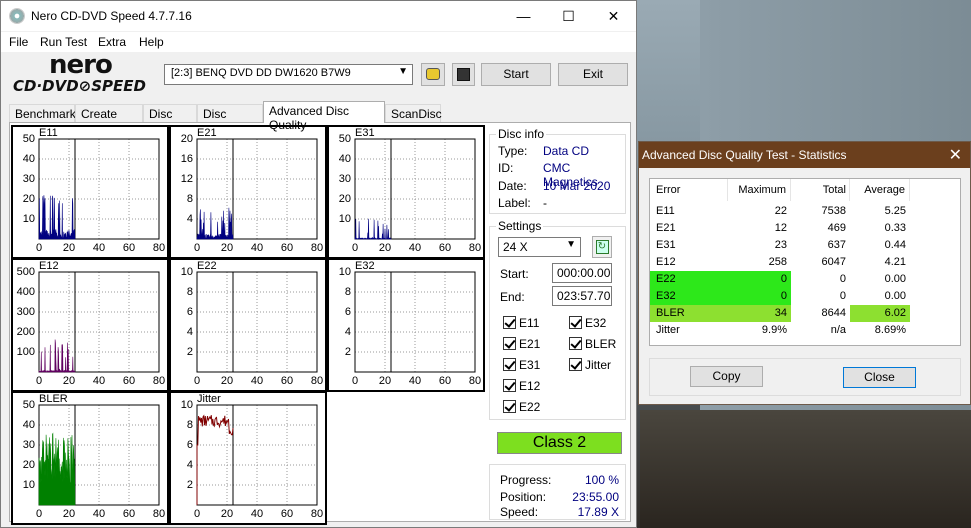  Describe the element at coordinates (324, 116) in the screenshot. I see `tab-advanced-disc-quality: Advanced Disc Quality` at that location.